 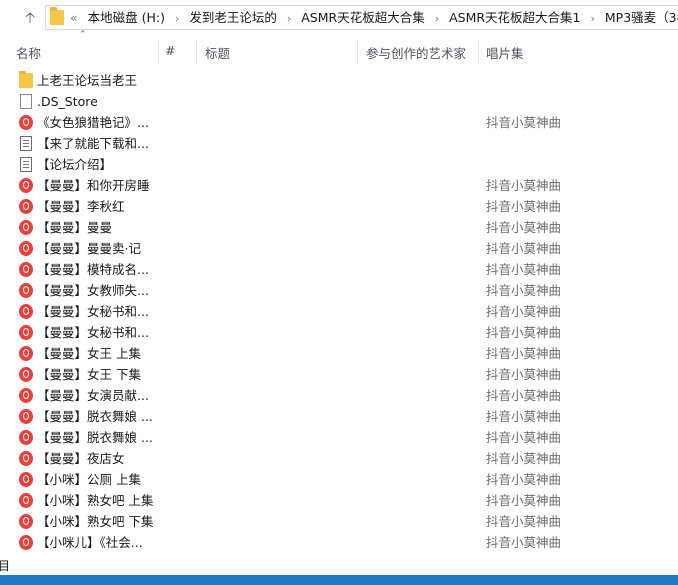 What do you see at coordinates (81, 206) in the screenshot?
I see `file-name: 【曼曼】李秋红` at bounding box center [81, 206].